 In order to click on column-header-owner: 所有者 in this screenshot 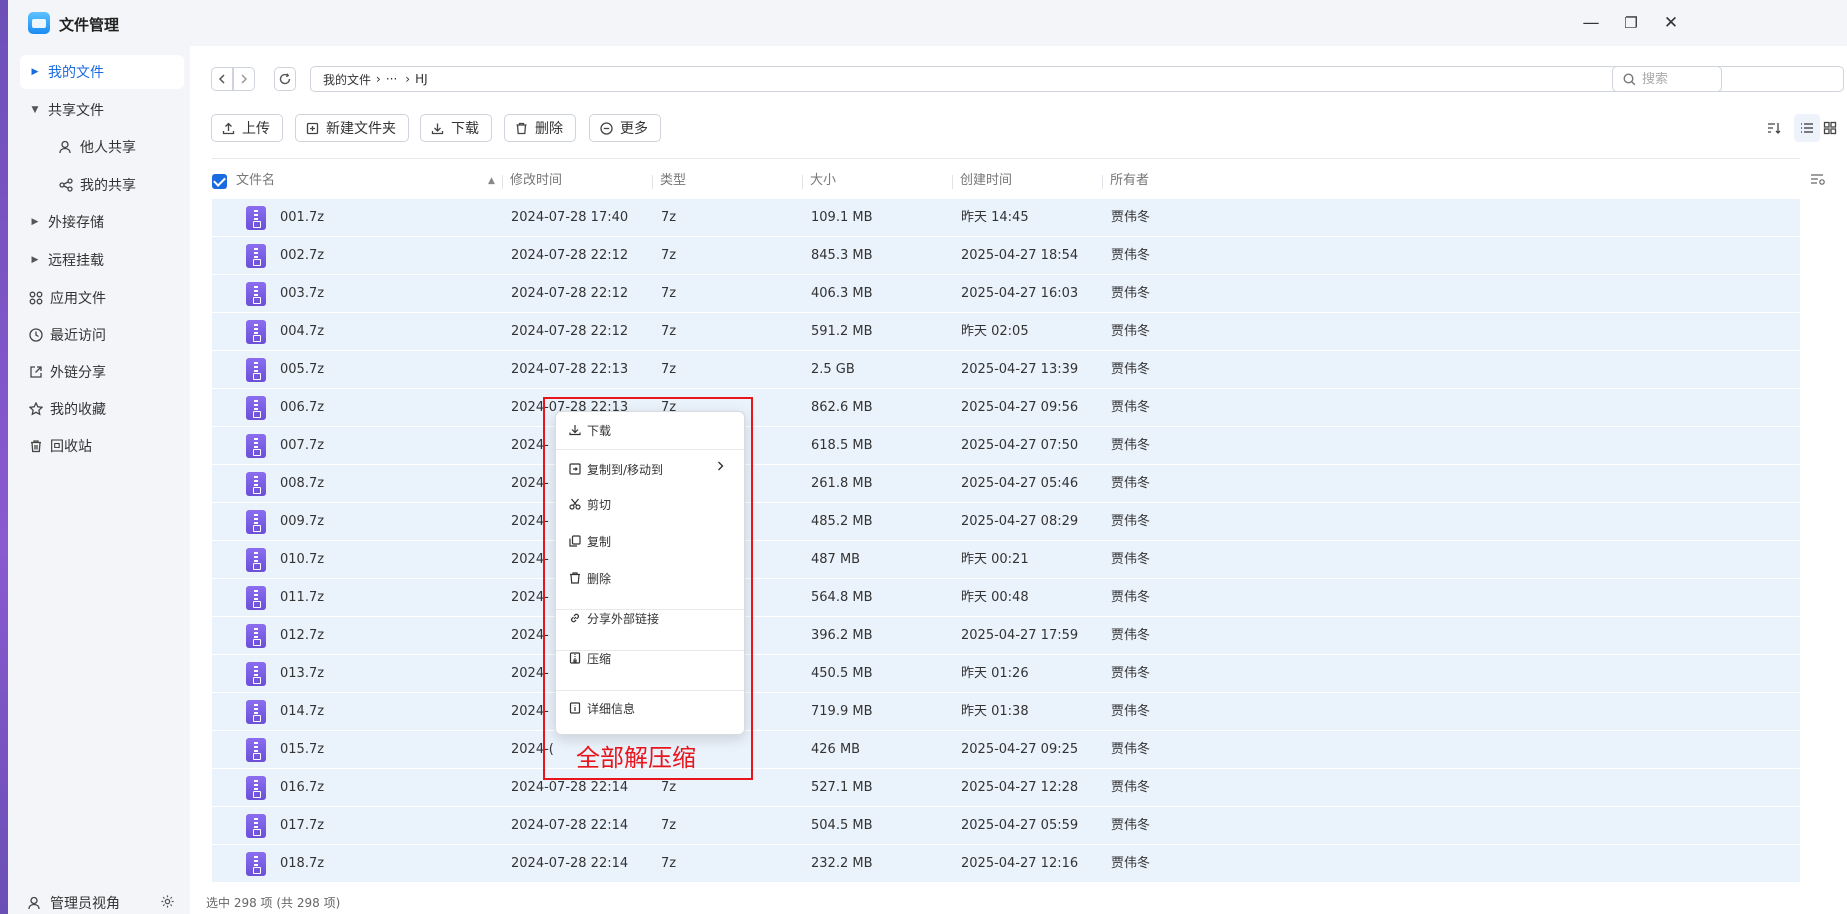, I will do `click(1129, 181)`.